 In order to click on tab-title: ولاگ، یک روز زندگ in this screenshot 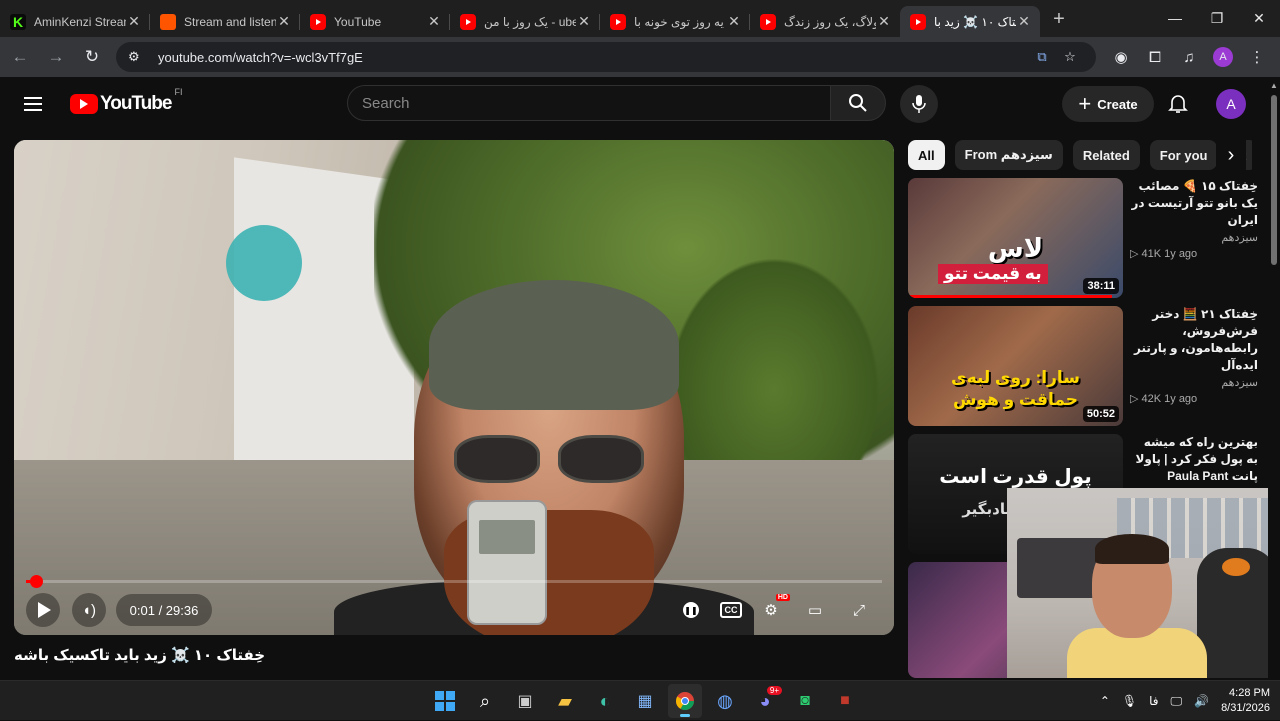, I will do `click(830, 21)`.